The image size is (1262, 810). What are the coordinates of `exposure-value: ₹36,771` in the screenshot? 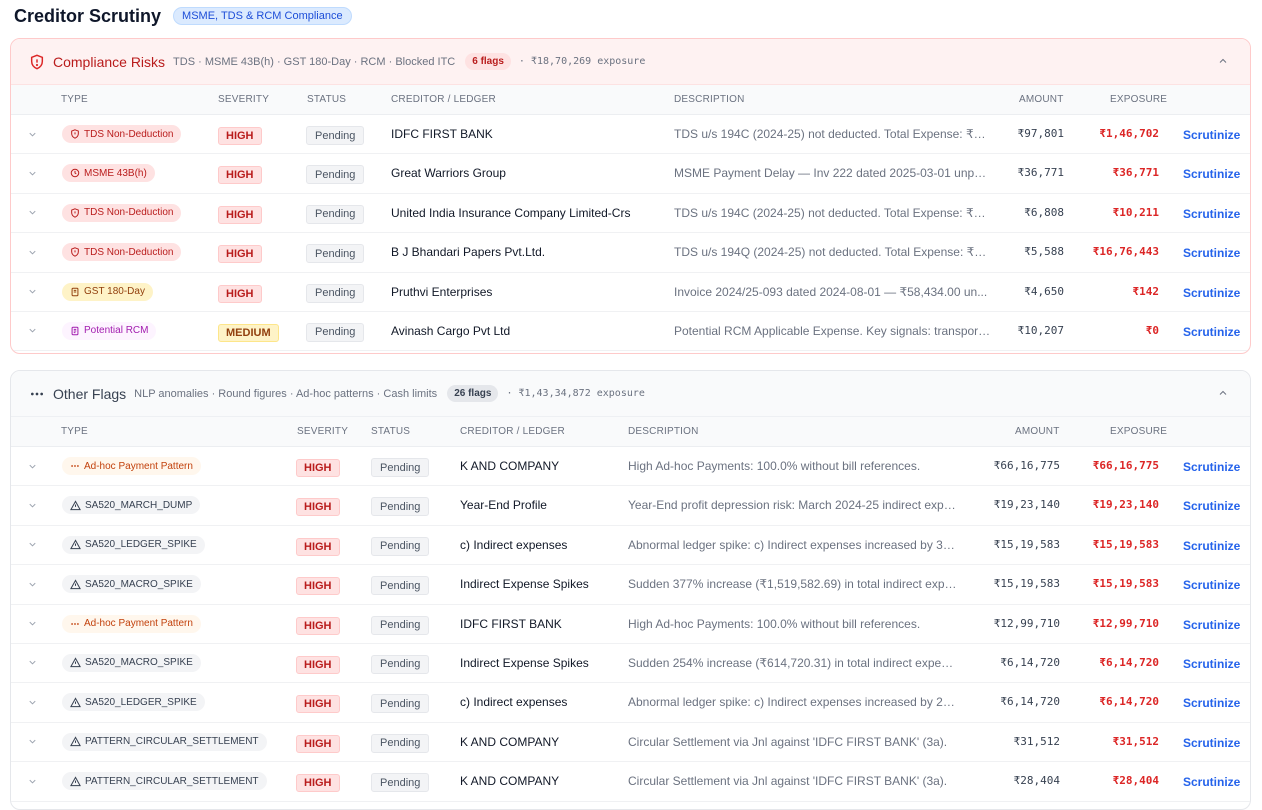 It's located at (1135, 173).